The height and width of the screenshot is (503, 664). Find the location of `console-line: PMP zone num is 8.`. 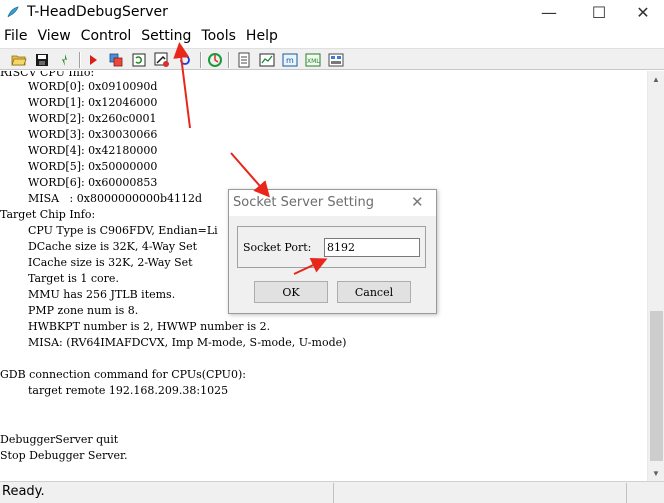

console-line: PMP zone num is 8. is located at coordinates (69, 310).